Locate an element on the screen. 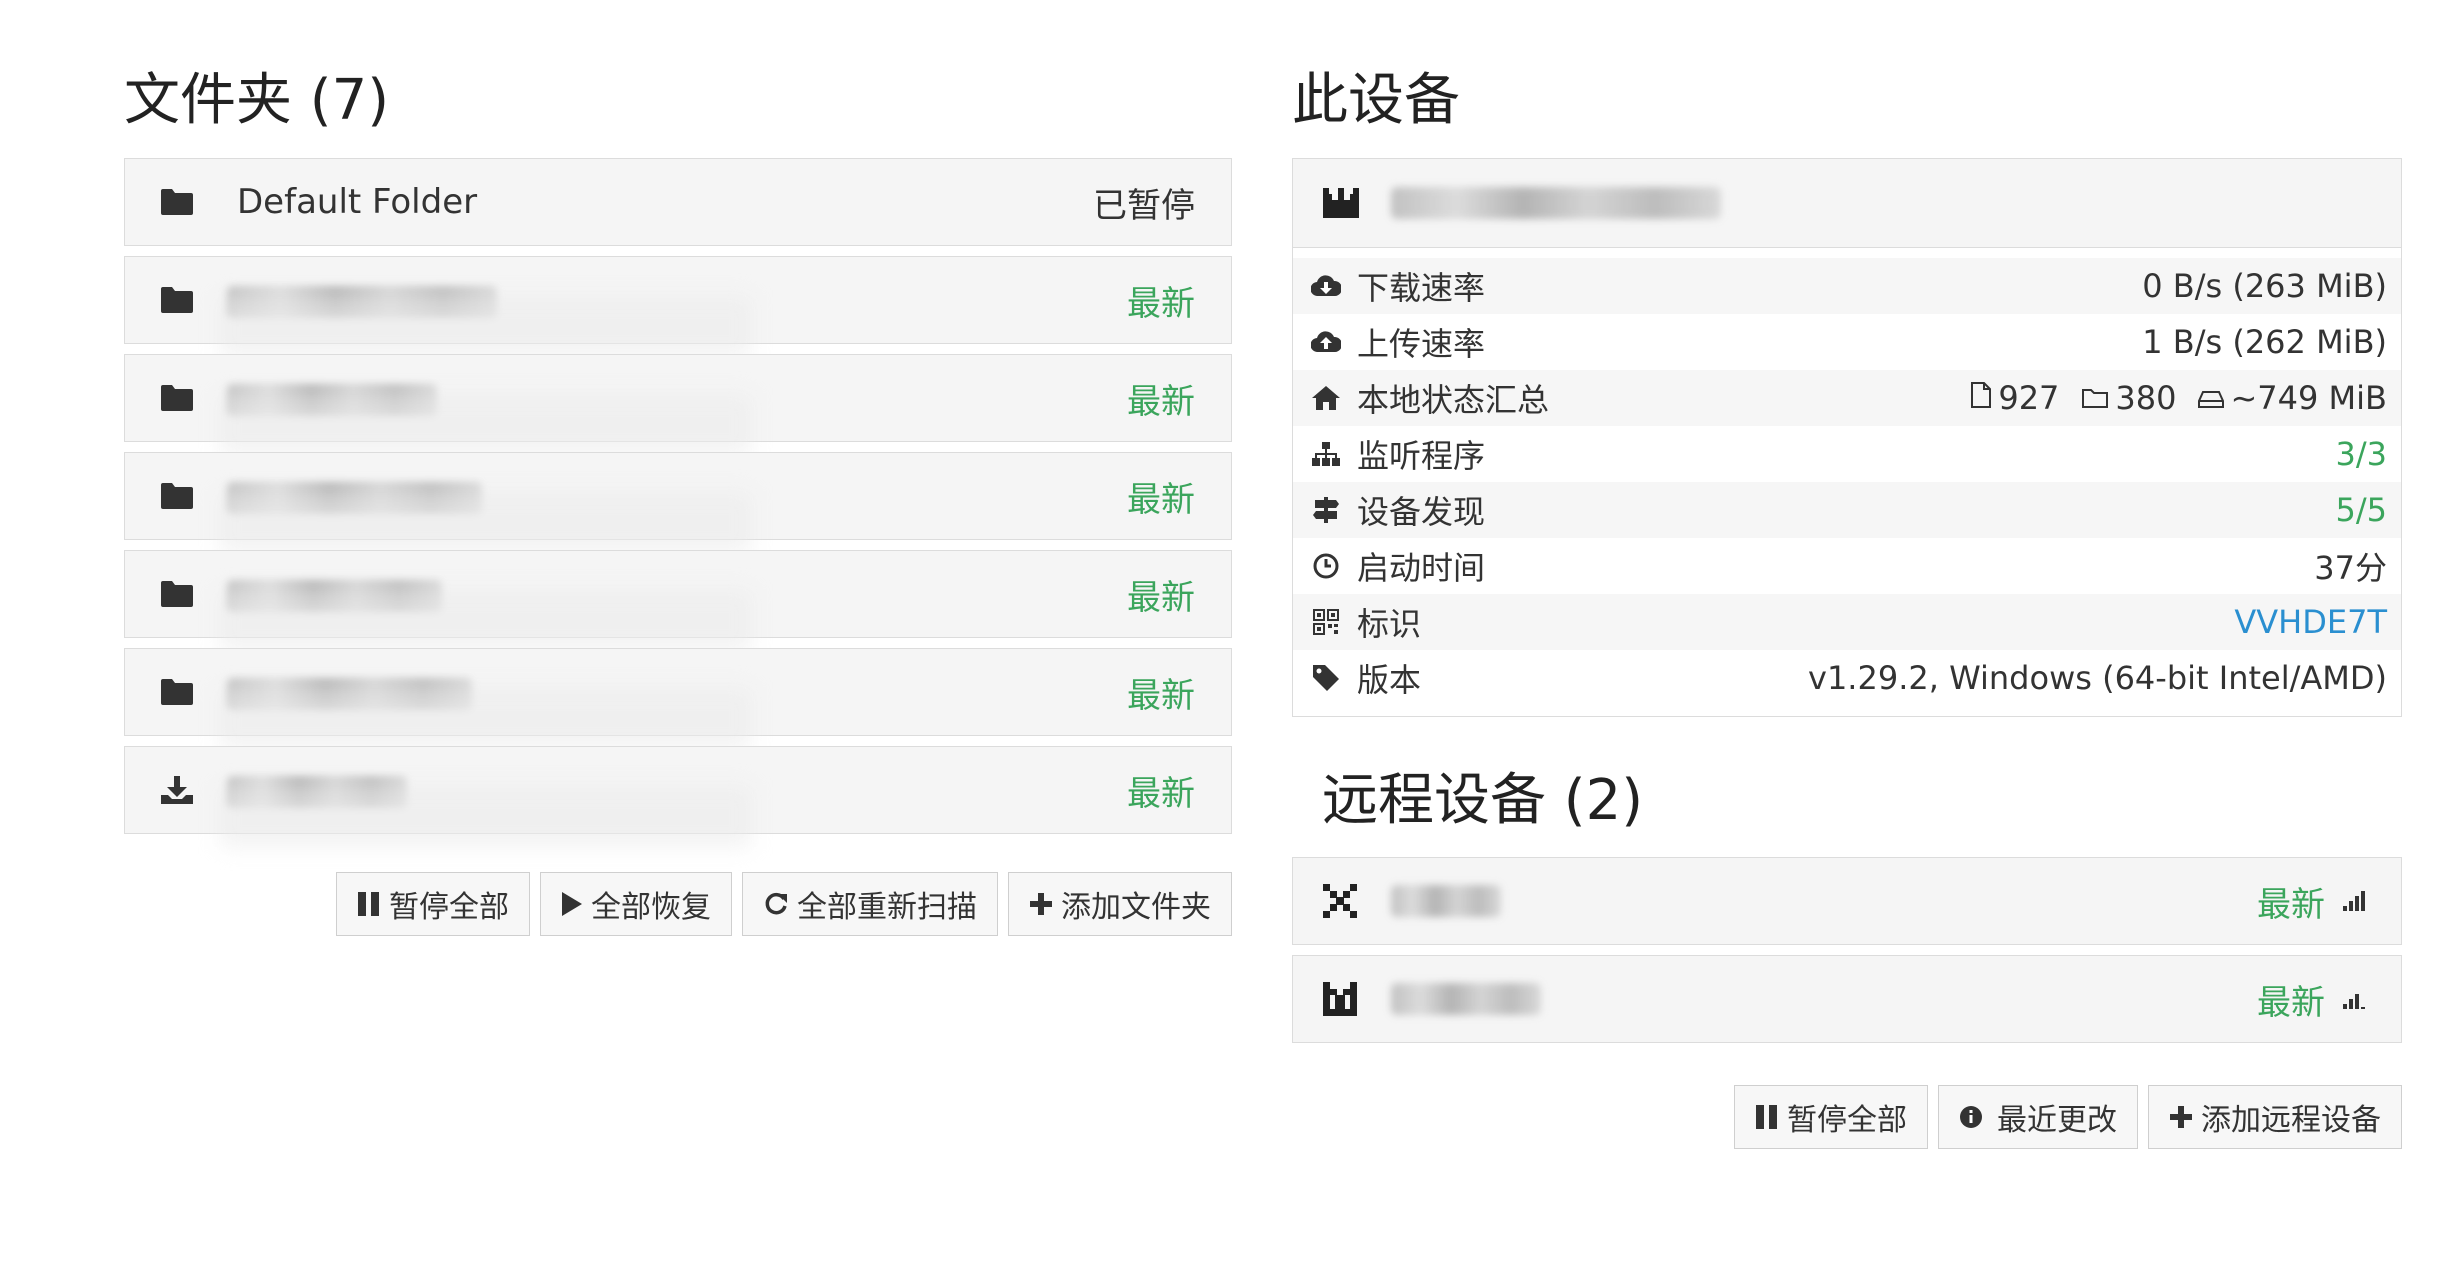 The width and height of the screenshot is (2453, 1284). download-rate-value: 0 B/s (263 MiB) is located at coordinates (2264, 286).